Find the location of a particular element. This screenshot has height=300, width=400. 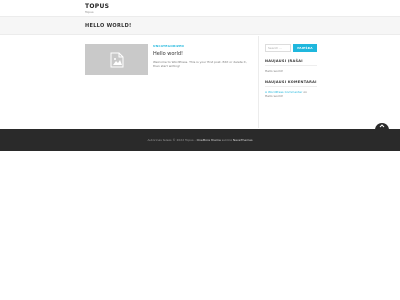

post-title: Hello world! is located at coordinates (203, 54).